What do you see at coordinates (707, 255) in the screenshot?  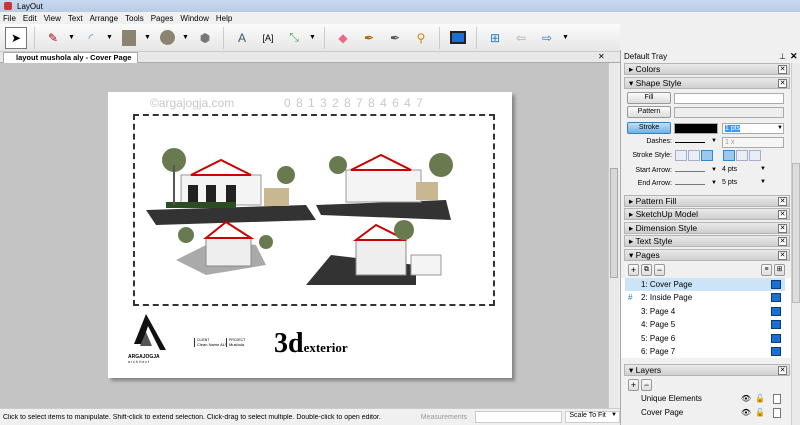 I see `section-pages: ▾ Pages ✕` at bounding box center [707, 255].